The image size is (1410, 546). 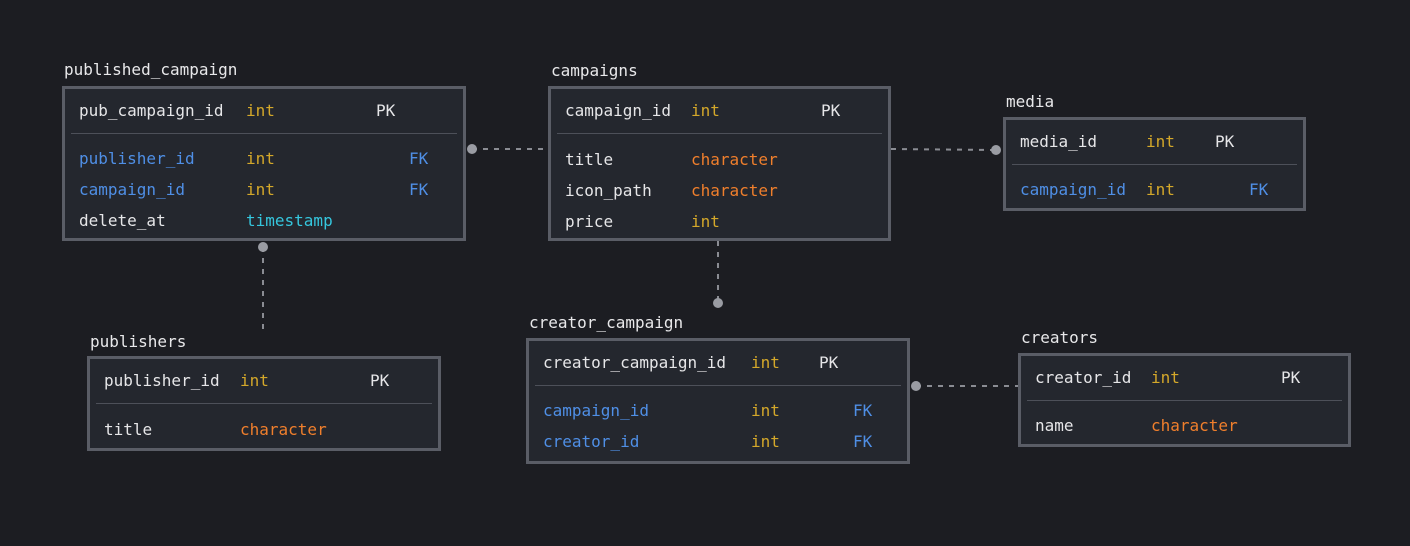 I want to click on column-name: pub_campaign_id, so click(x=151, y=110).